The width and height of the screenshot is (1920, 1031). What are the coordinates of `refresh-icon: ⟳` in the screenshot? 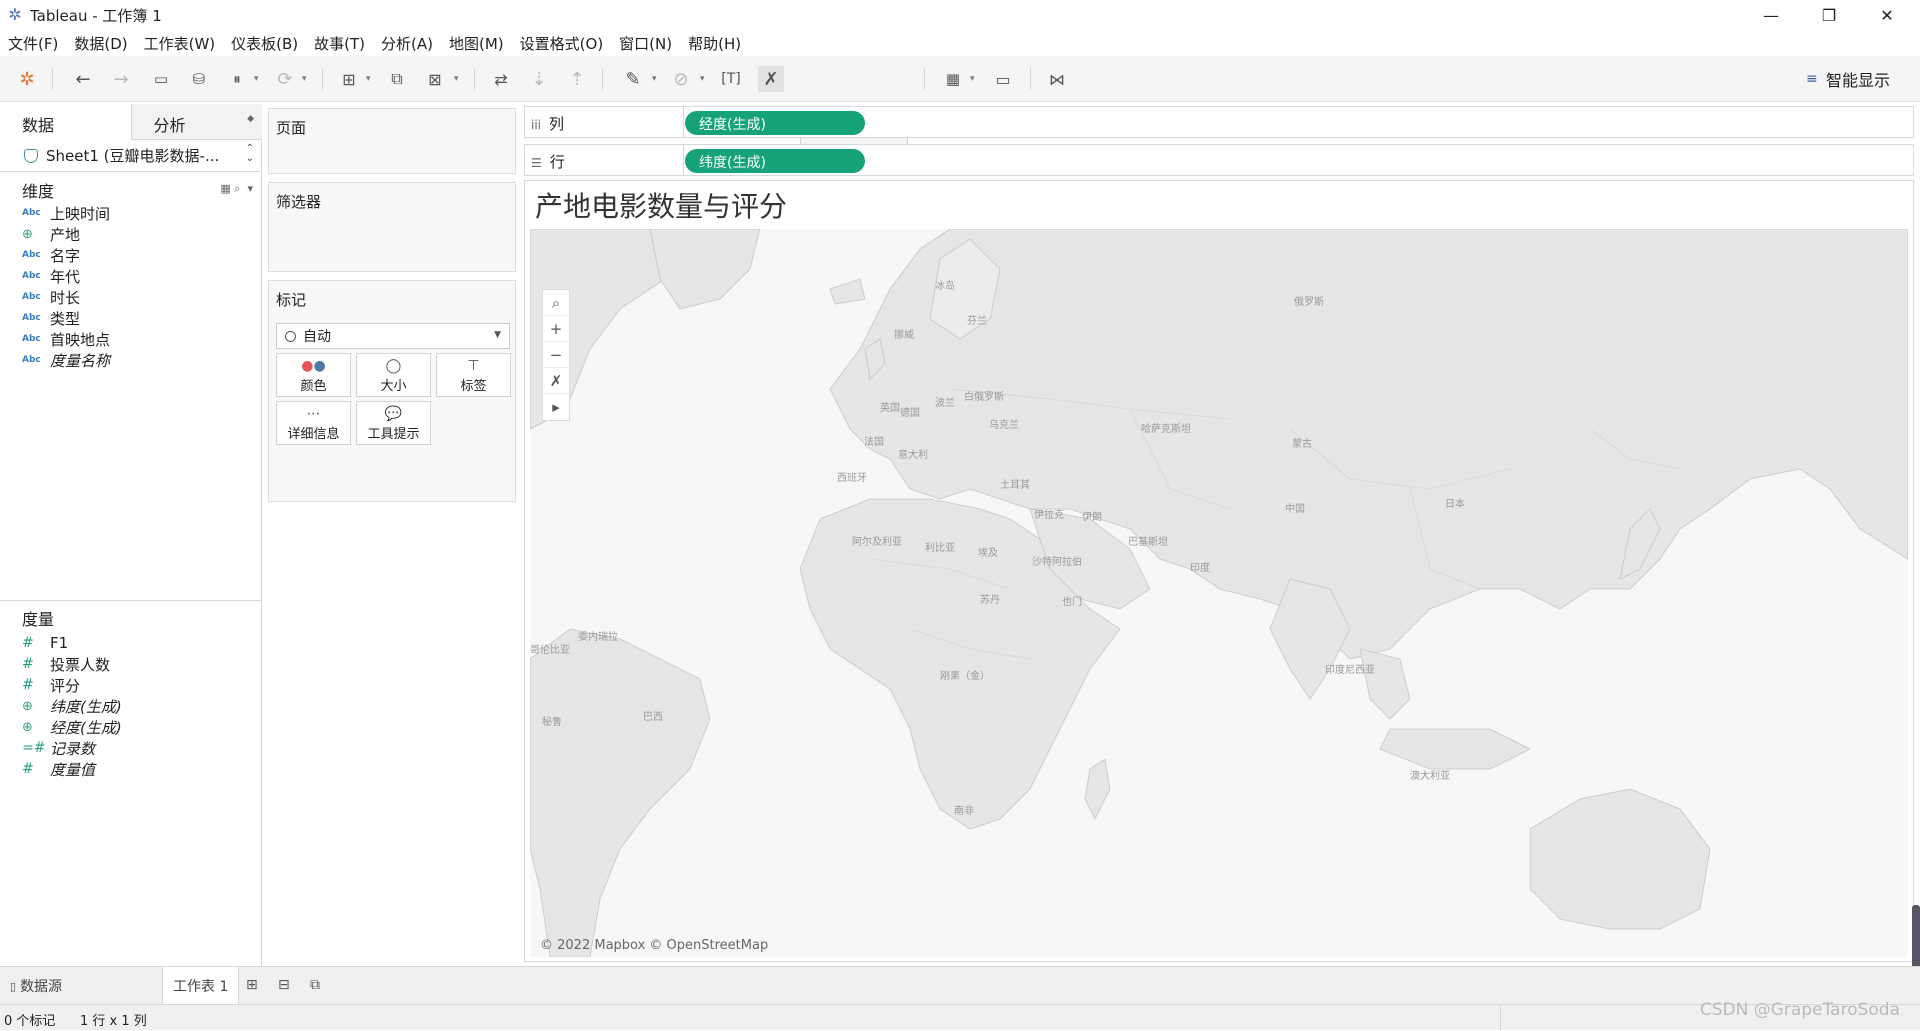 It's located at (285, 79).